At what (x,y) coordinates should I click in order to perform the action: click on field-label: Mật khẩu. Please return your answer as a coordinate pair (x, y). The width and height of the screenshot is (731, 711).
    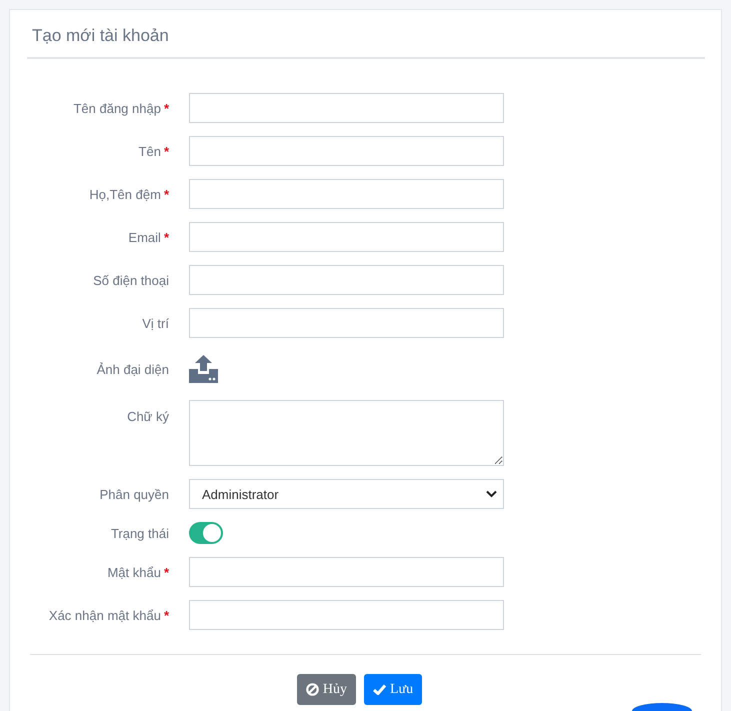
    Looking at the image, I should click on (134, 572).